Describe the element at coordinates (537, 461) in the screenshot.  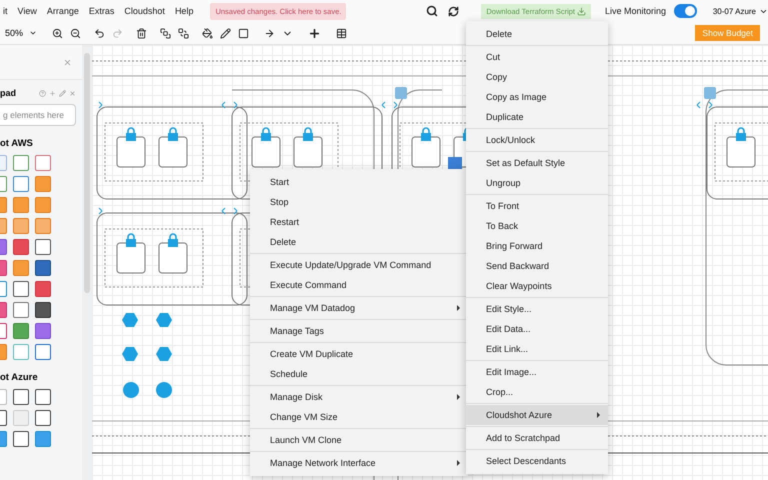
I see `menu-item: Select Descendants` at that location.